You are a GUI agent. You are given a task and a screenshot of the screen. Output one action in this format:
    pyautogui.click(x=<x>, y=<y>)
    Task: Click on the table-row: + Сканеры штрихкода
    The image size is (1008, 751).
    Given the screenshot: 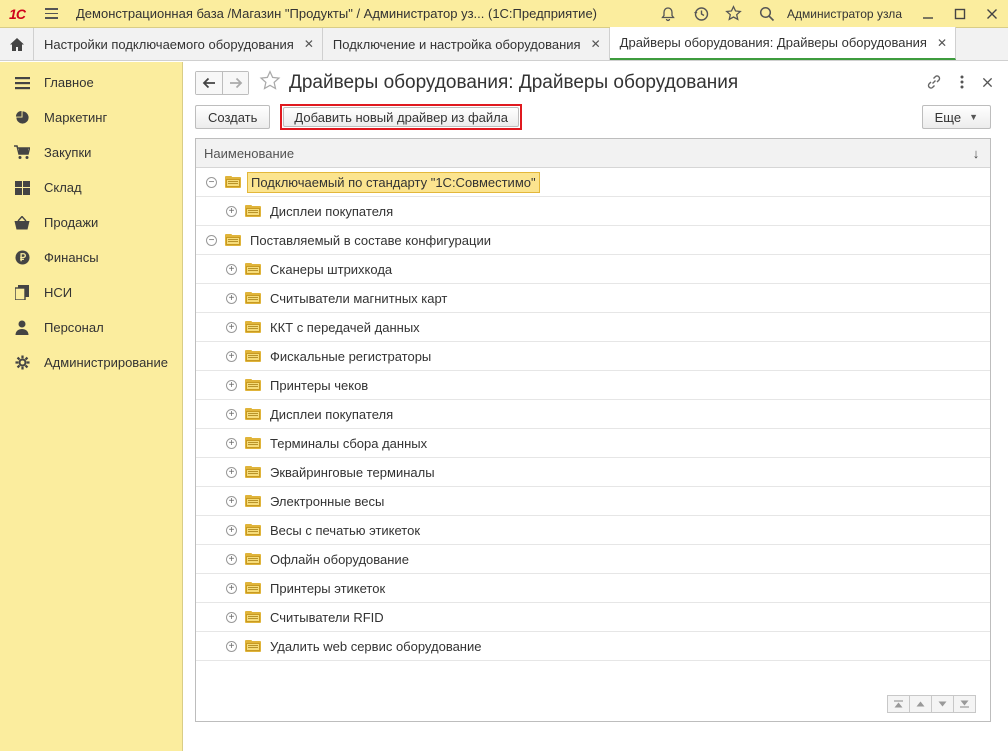 What is the action you would take?
    pyautogui.click(x=593, y=269)
    